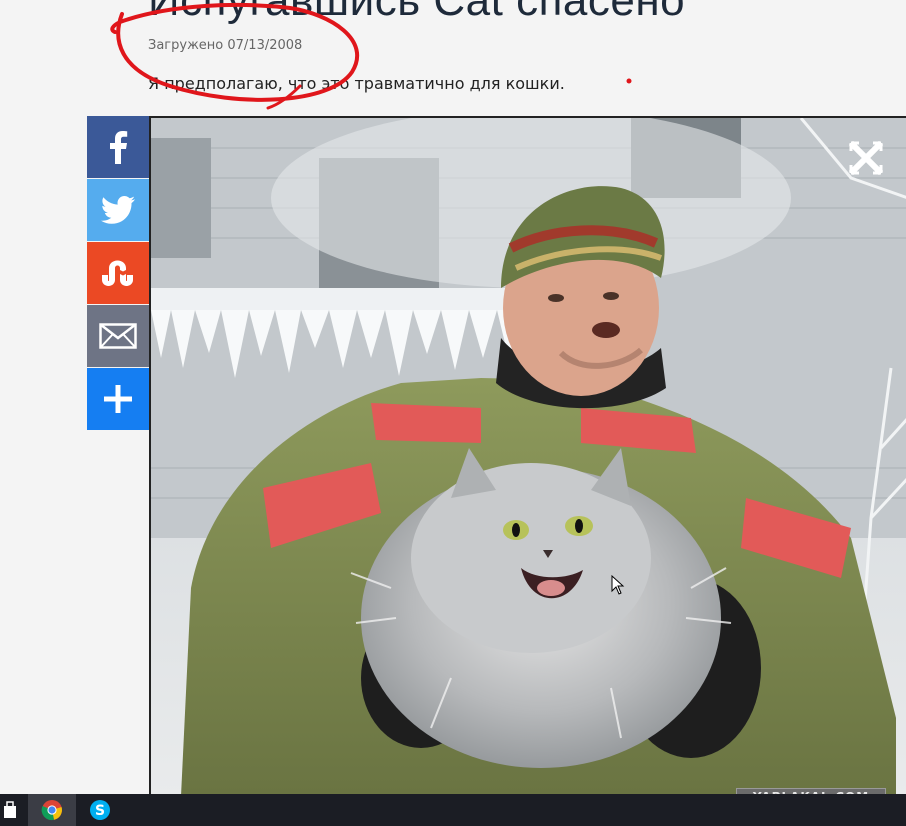 The height and width of the screenshot is (826, 906). I want to click on mouse-cursor-icon, so click(618, 585).